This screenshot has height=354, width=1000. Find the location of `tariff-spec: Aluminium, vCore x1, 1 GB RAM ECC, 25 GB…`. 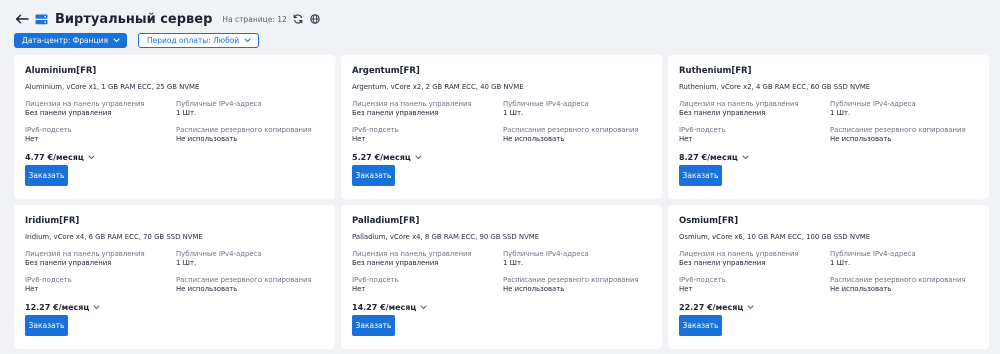

tariff-spec: Aluminium, vCore x1, 1 GB RAM ECC, 25 GB… is located at coordinates (112, 87).